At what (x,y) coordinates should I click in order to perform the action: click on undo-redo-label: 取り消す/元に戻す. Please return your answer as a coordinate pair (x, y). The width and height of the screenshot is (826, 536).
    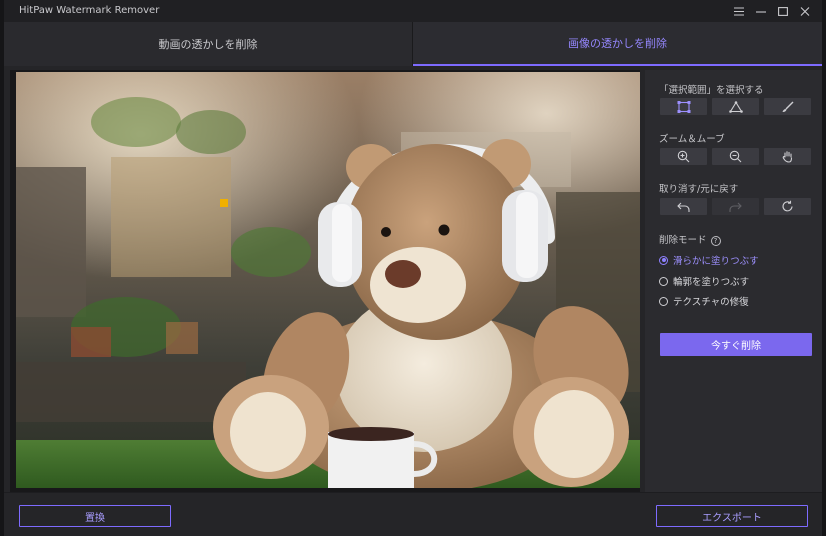
    Looking at the image, I should click on (699, 189).